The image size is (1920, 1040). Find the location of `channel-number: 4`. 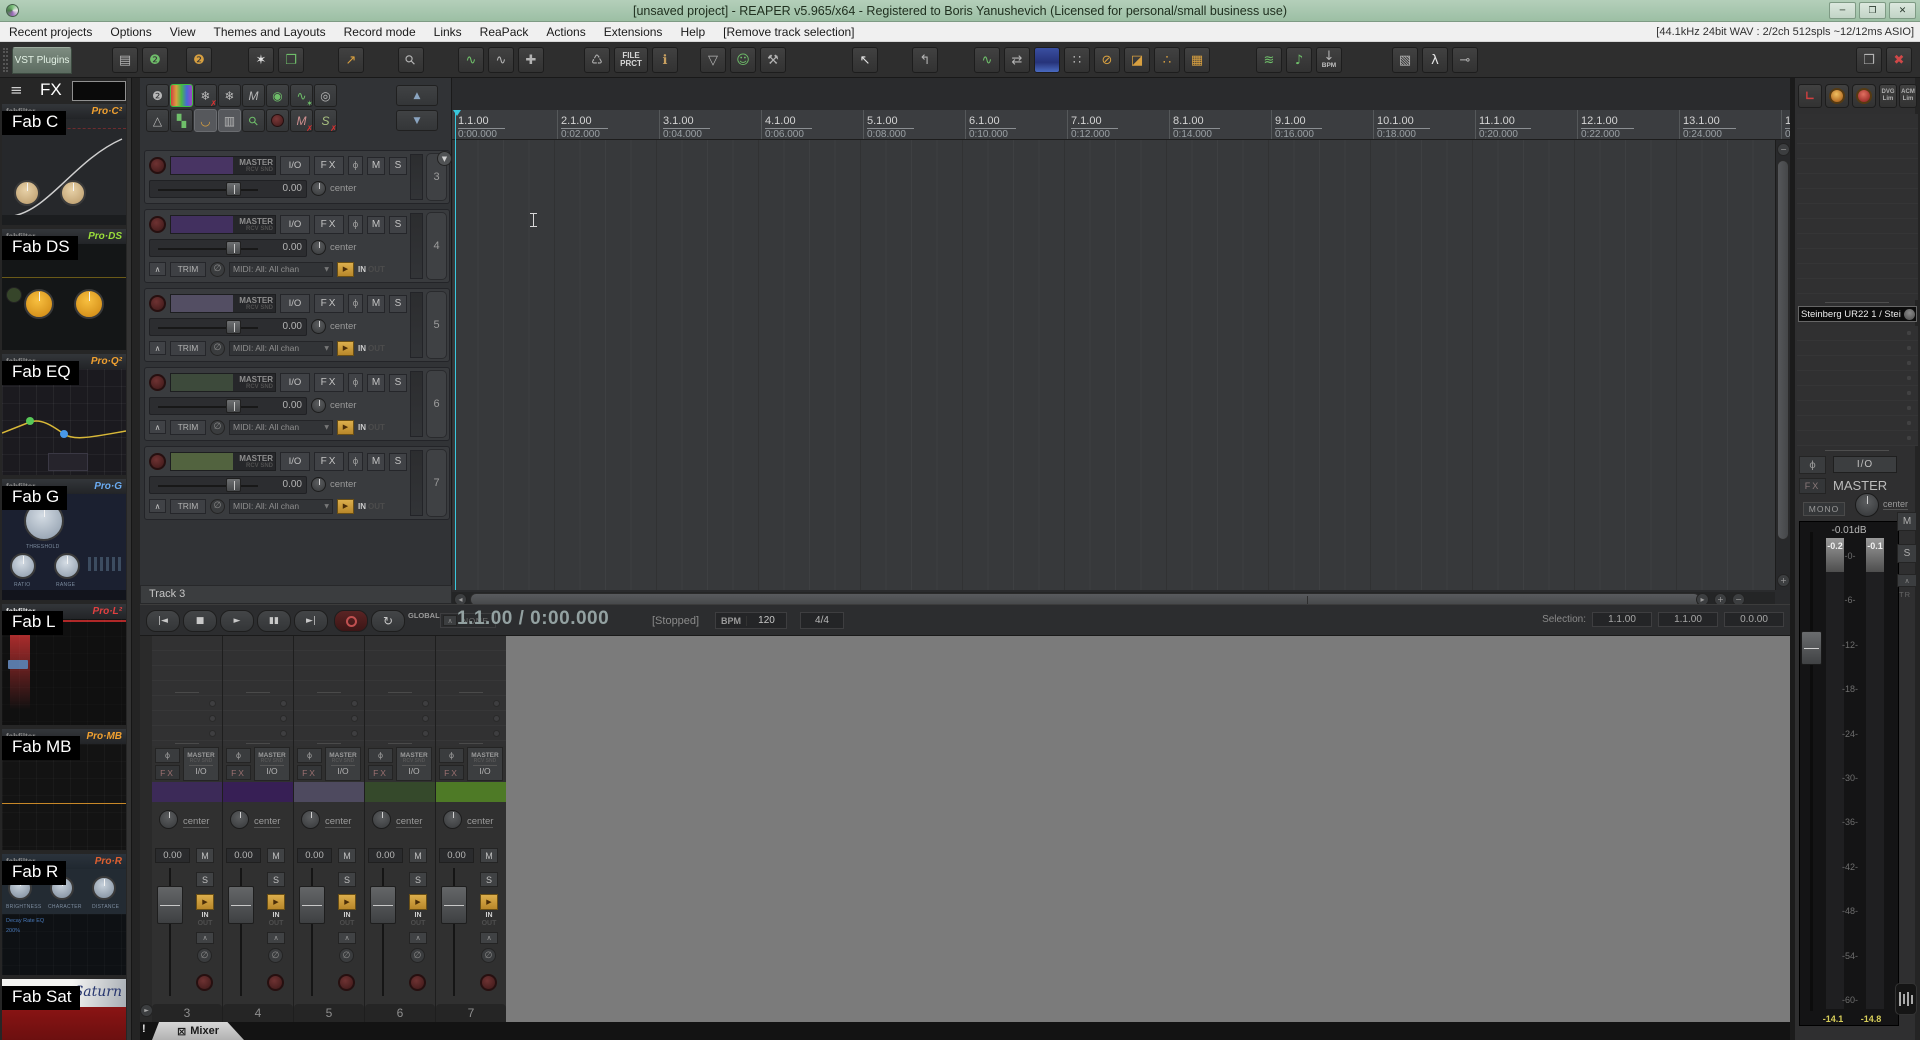

channel-number: 4 is located at coordinates (258, 1013).